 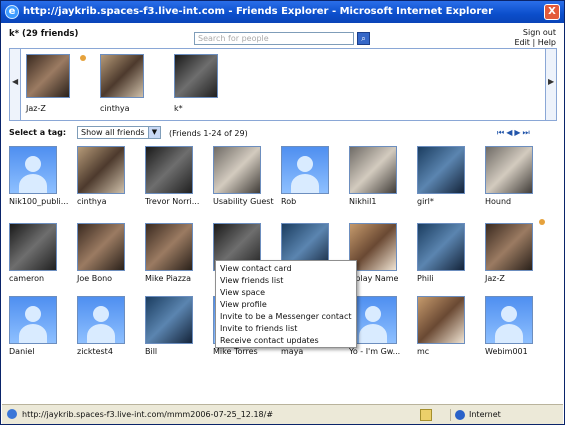 I want to click on menu-item-view-profile: View profile, so click(x=286, y=305).